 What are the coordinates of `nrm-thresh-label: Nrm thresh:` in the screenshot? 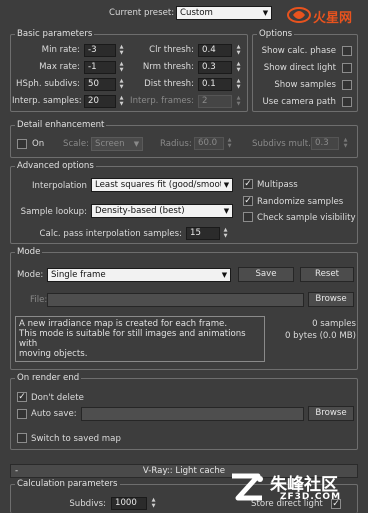 It's located at (168, 67).